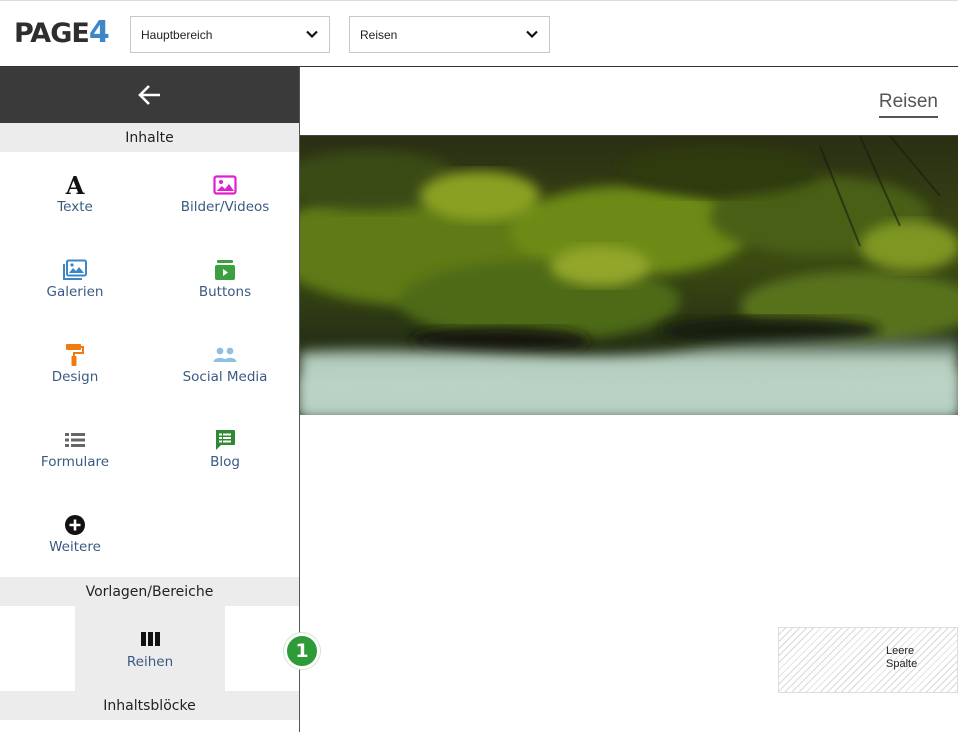 Image resolution: width=958 pixels, height=732 pixels. What do you see at coordinates (99, 32) in the screenshot?
I see `logo-number: 4` at bounding box center [99, 32].